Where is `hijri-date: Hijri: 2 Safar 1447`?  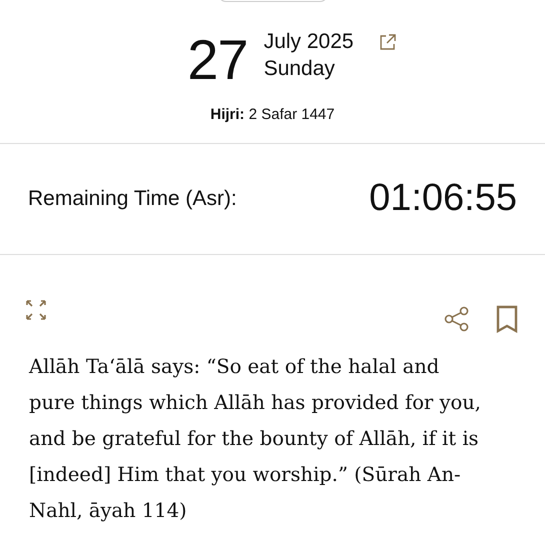 hijri-date: Hijri: 2 Safar 1447 is located at coordinates (272, 115).